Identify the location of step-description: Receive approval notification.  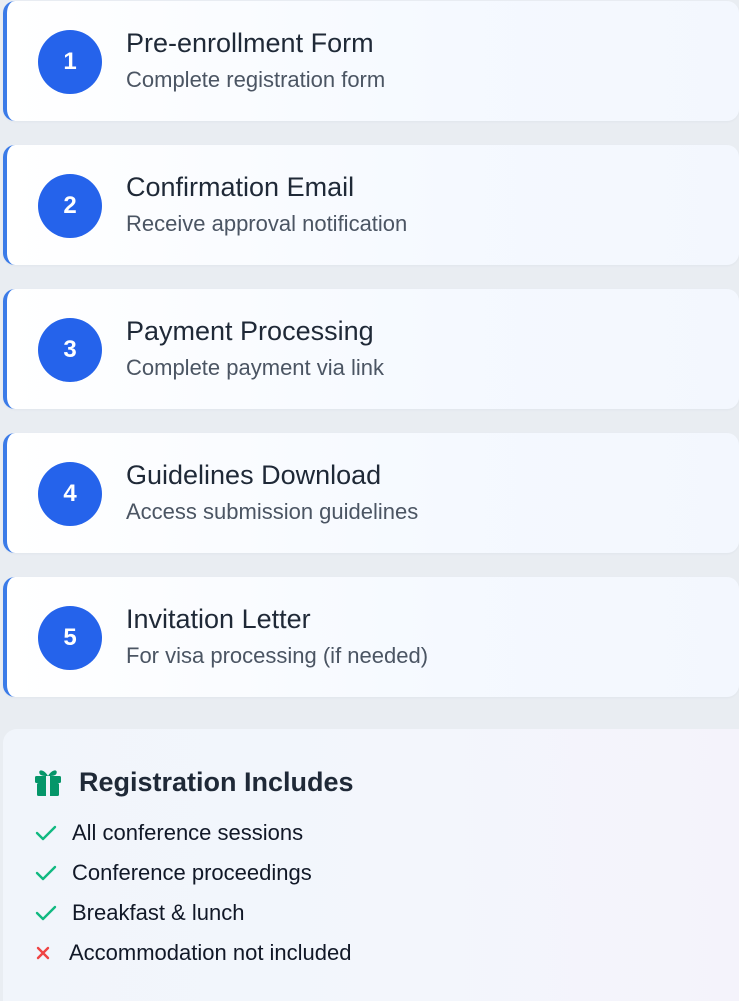
(267, 223).